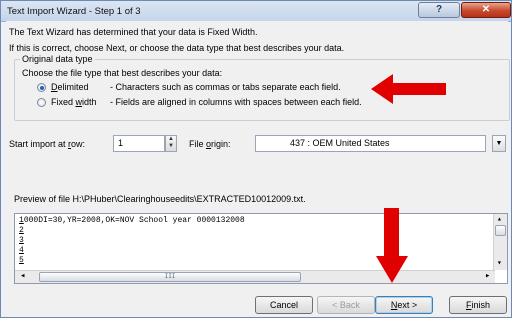 This screenshot has height=320, width=514. What do you see at coordinates (256, 11) in the screenshot?
I see `title-bar: Text Import Wizard - Step 1 of 3 ? ✕` at bounding box center [256, 11].